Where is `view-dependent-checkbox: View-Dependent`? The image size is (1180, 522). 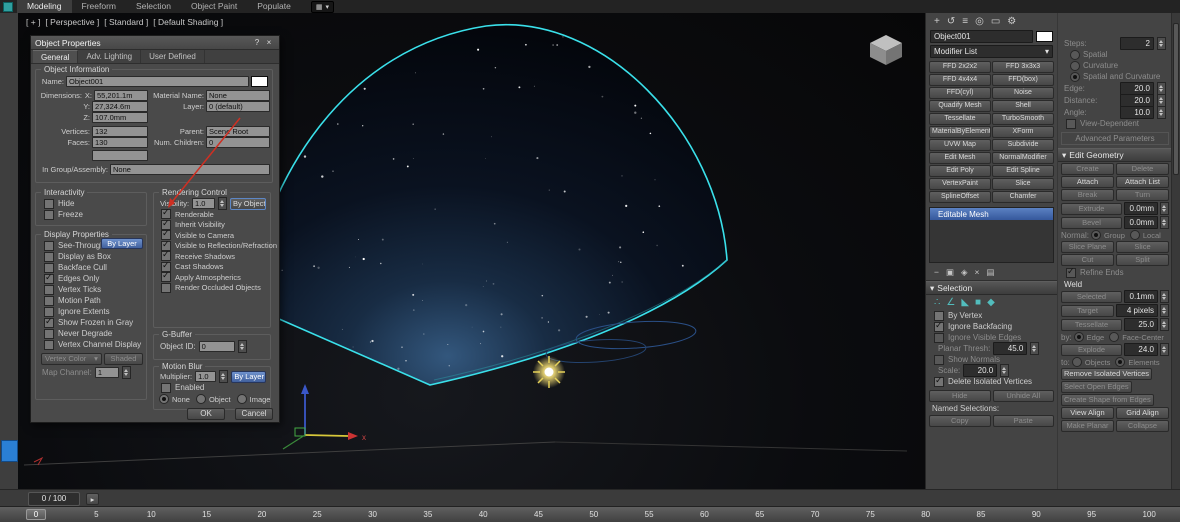
view-dependent-checkbox: View-Dependent is located at coordinates (1118, 123).